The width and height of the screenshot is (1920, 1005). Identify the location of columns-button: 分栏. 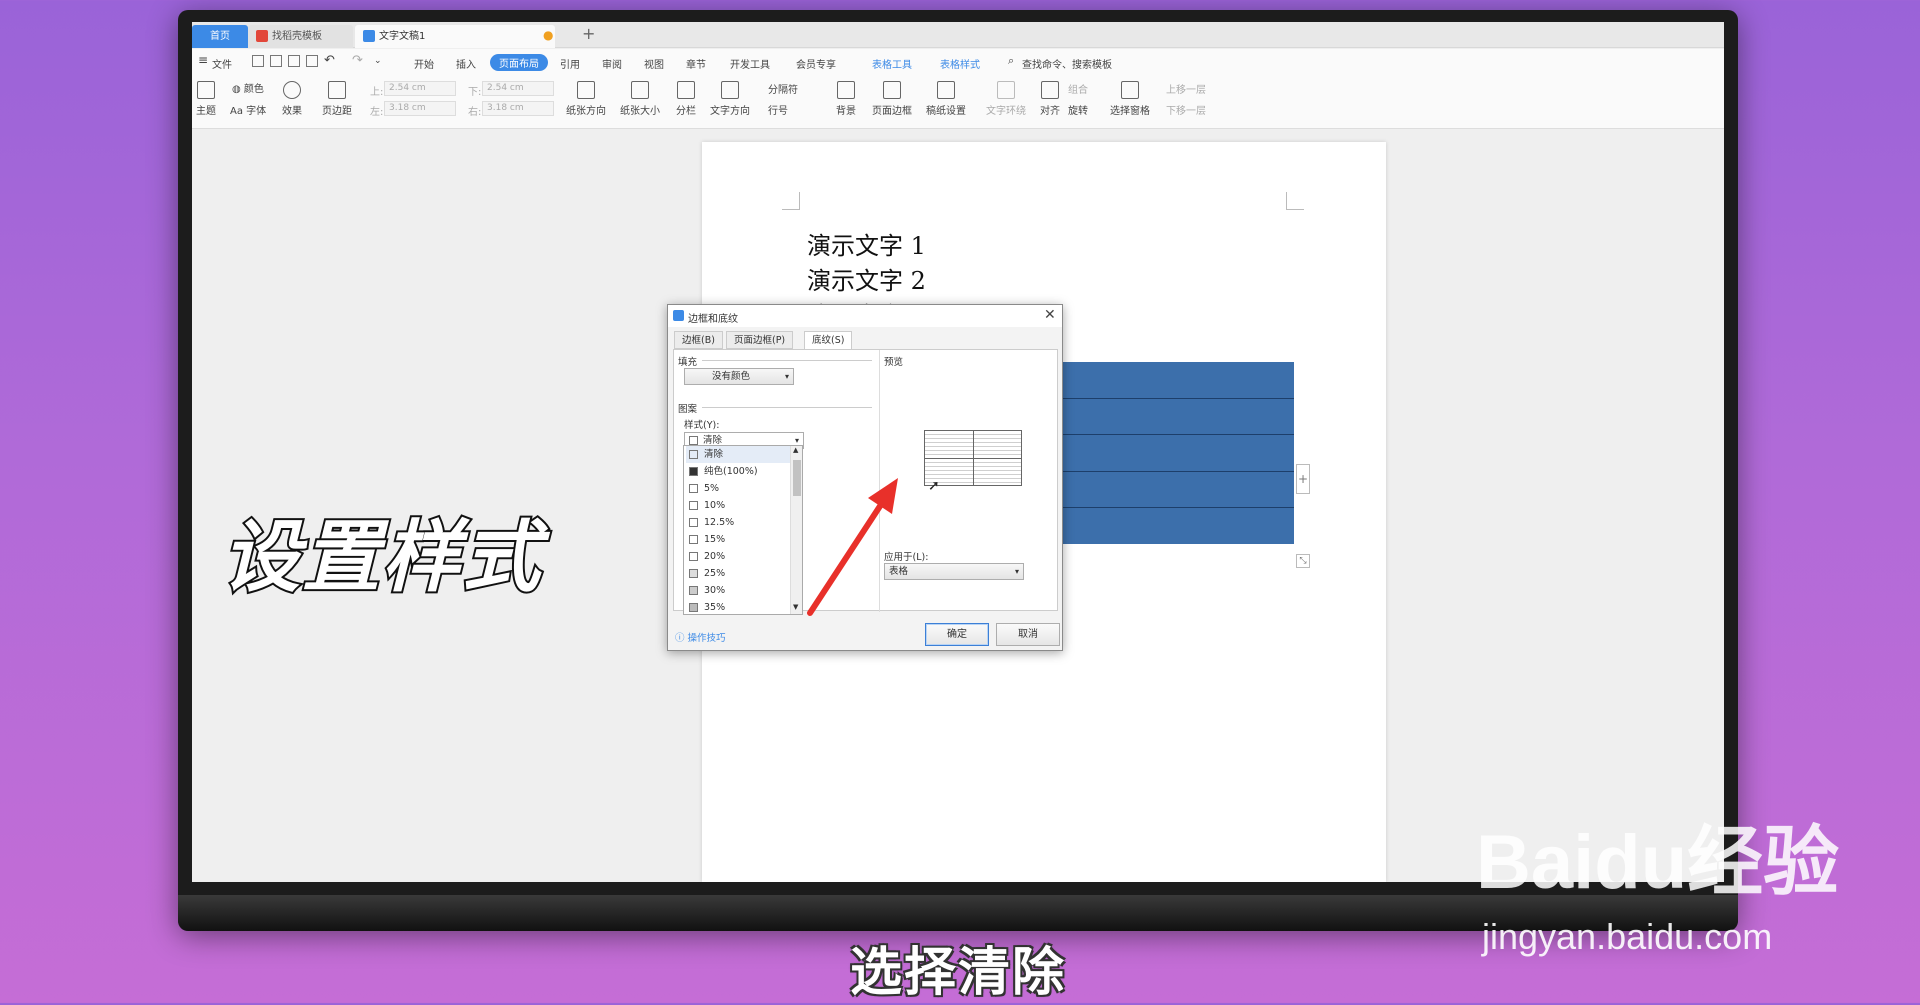
(686, 99).